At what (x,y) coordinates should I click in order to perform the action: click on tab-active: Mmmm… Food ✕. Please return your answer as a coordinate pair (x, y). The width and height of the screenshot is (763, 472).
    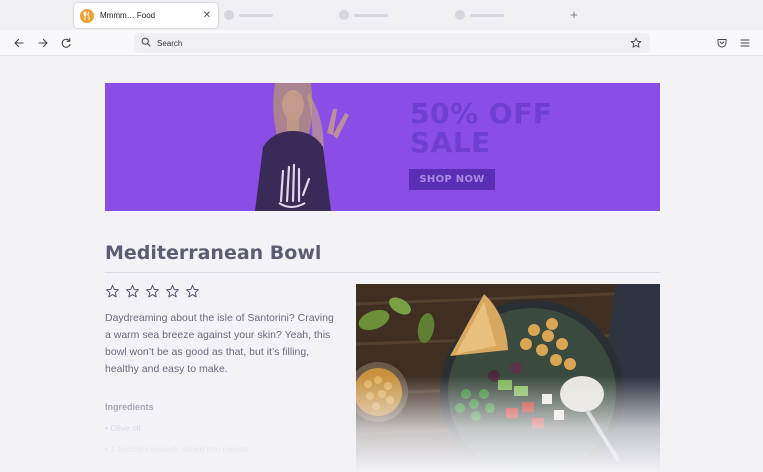
    Looking at the image, I should click on (146, 15).